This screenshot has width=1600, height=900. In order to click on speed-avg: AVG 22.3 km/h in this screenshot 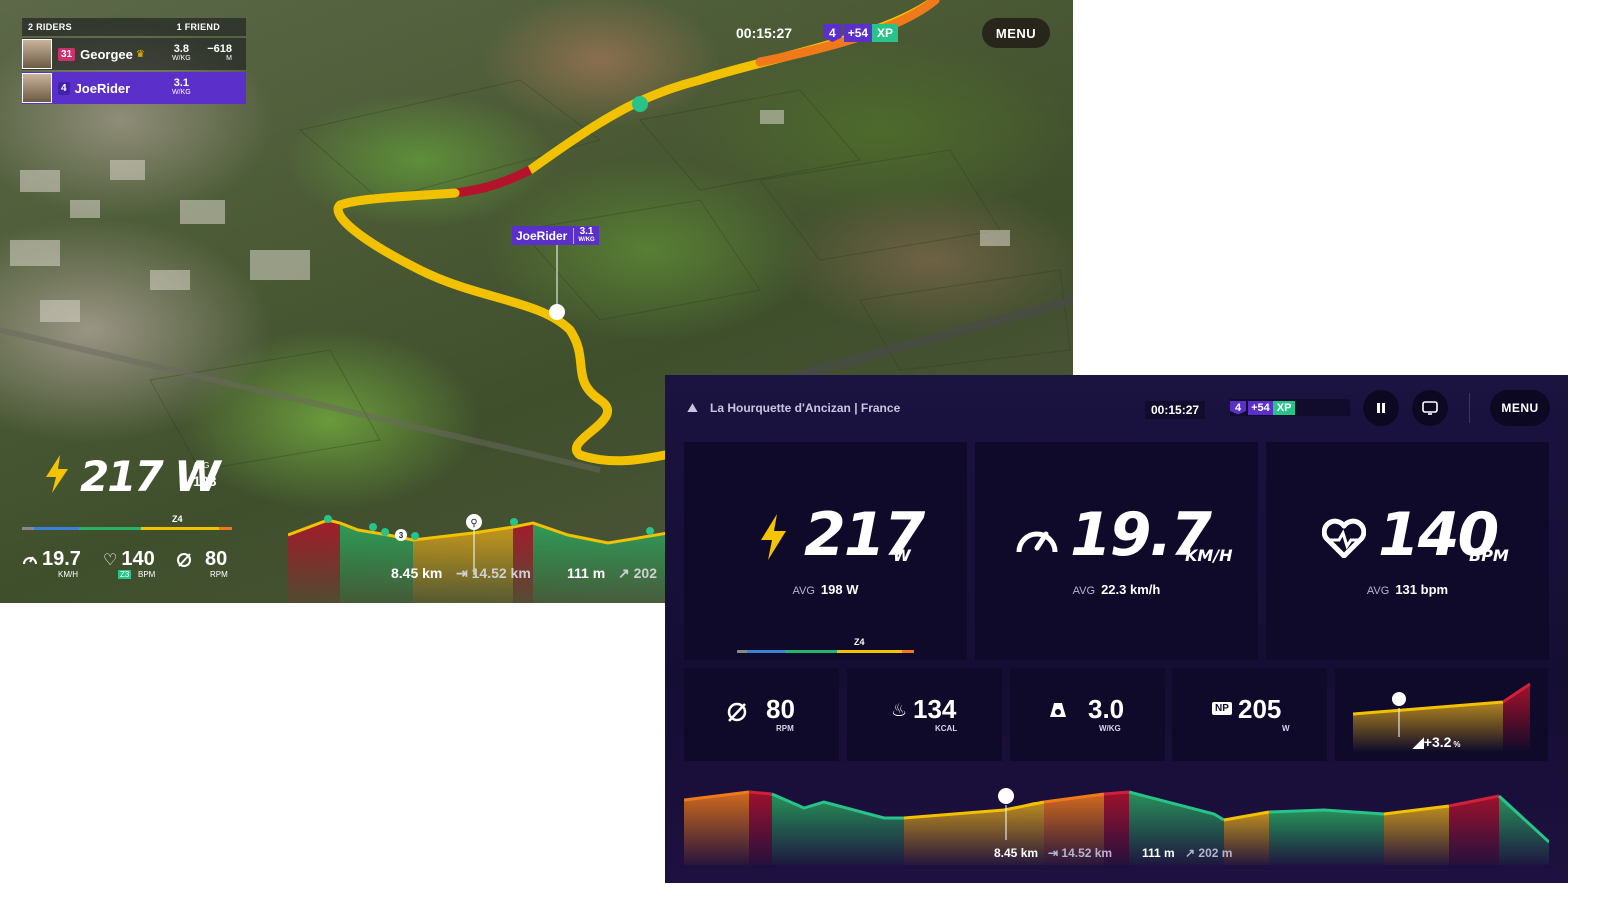, I will do `click(1116, 589)`.